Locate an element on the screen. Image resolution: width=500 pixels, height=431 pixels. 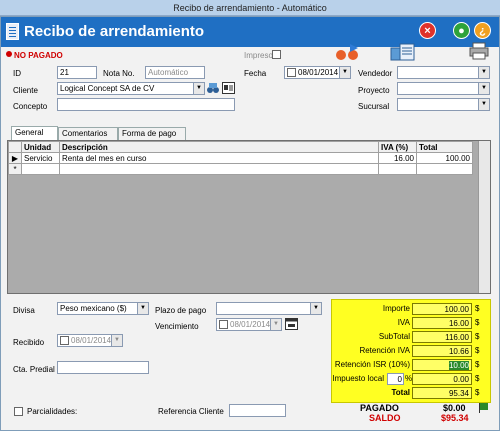
totals-row-ret-iva: Retención IVA 10.66 $ is located at coordinates (412, 351).